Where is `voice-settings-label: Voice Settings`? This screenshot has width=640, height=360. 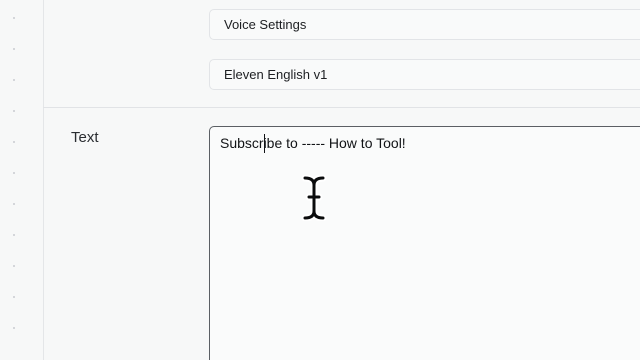
voice-settings-label: Voice Settings is located at coordinates (265, 24).